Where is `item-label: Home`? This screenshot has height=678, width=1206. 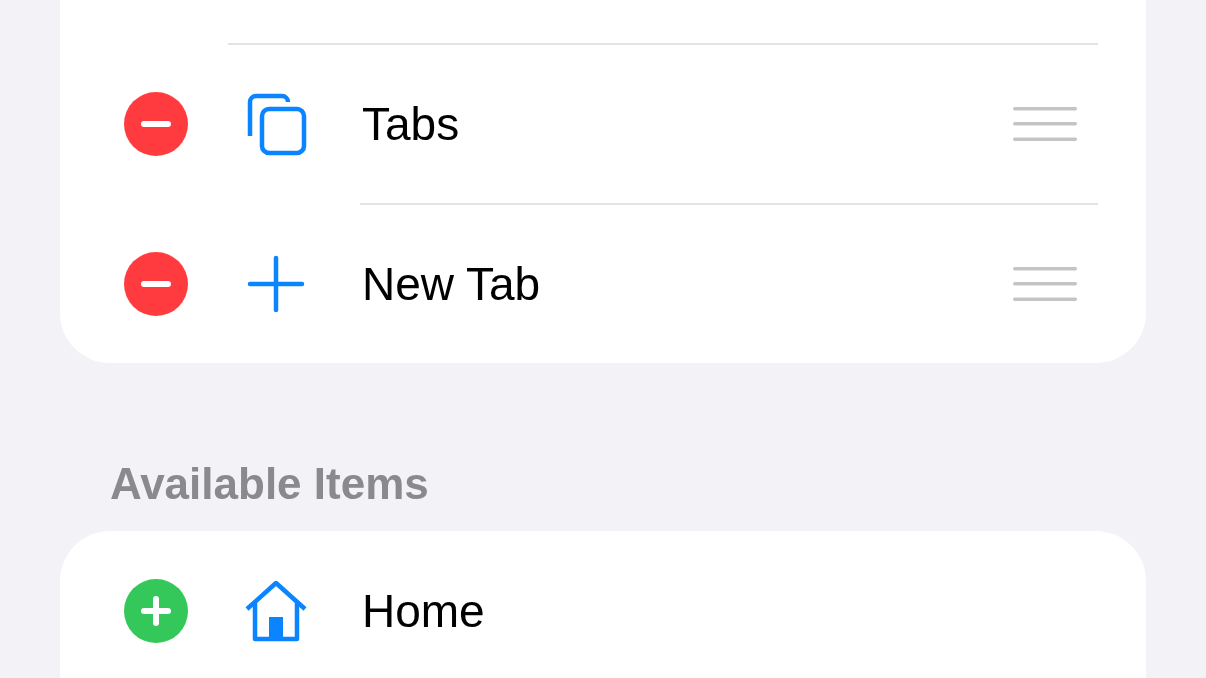
item-label: Home is located at coordinates (424, 611).